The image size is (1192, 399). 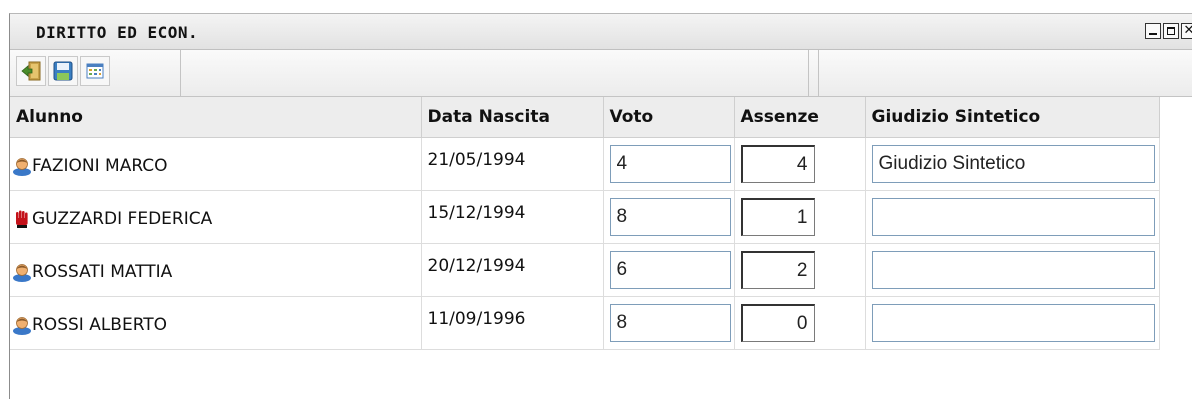 What do you see at coordinates (117, 32) in the screenshot?
I see `window-title: DIRITTO ED ECON.` at bounding box center [117, 32].